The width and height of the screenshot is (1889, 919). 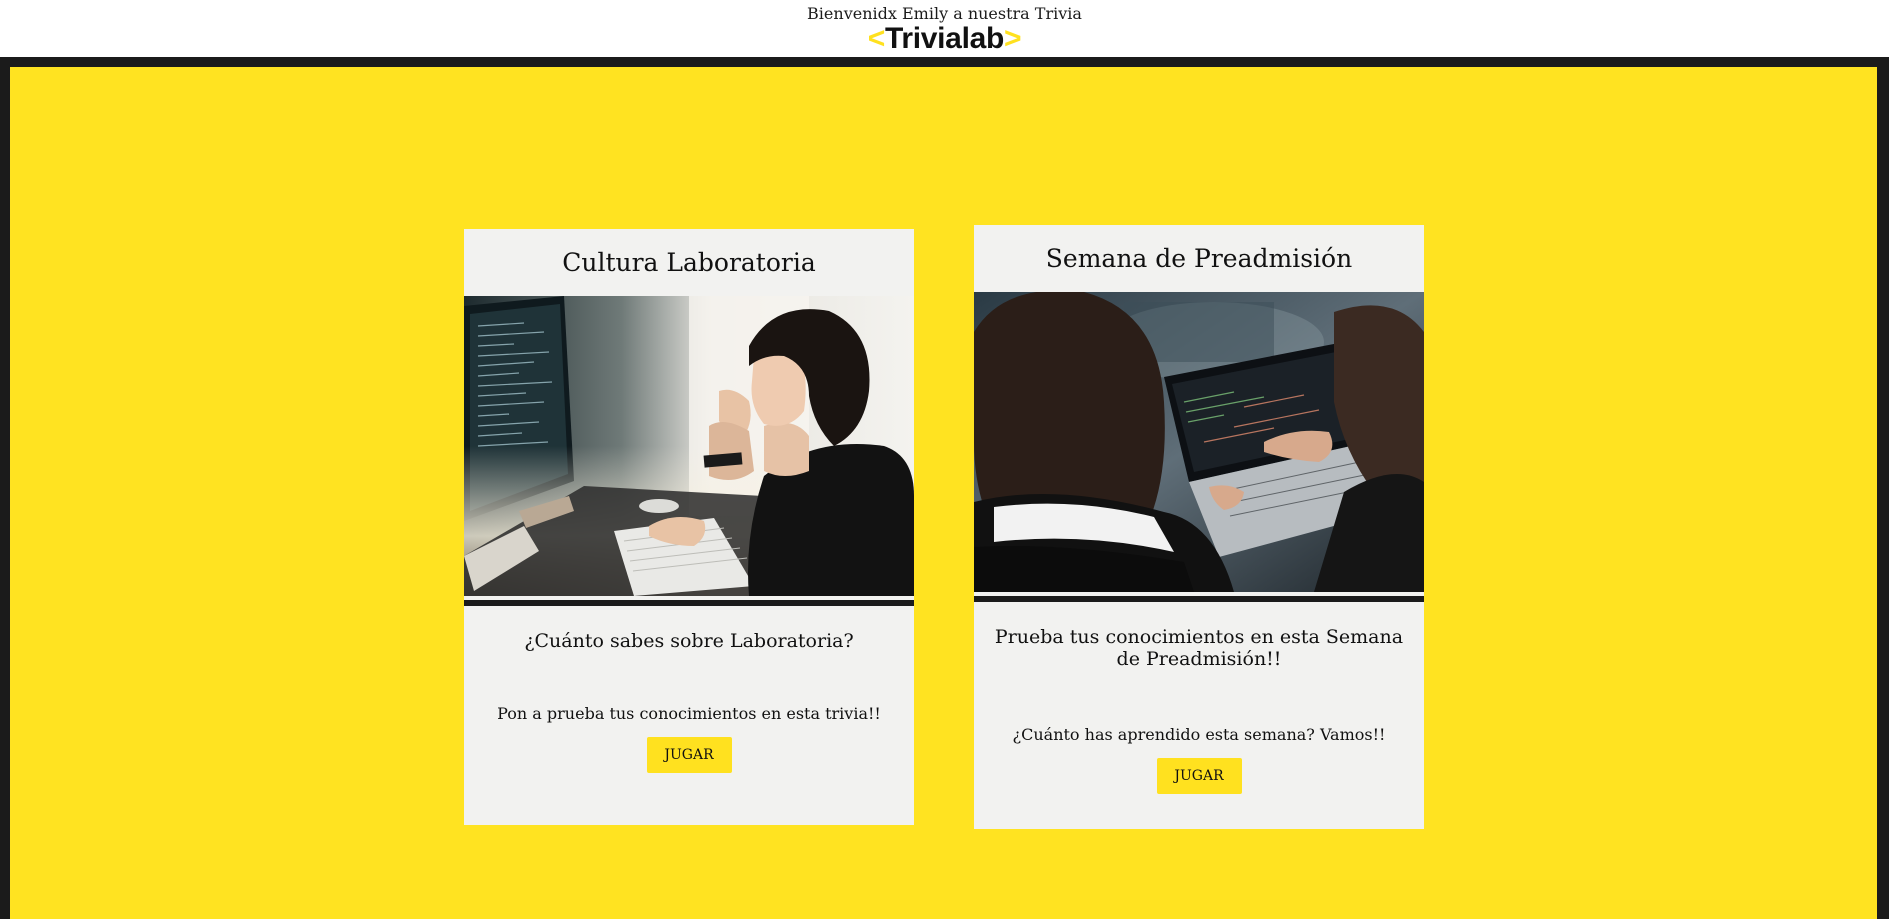 What do you see at coordinates (1013, 38) in the screenshot?
I see `logo-right-bracket: >` at bounding box center [1013, 38].